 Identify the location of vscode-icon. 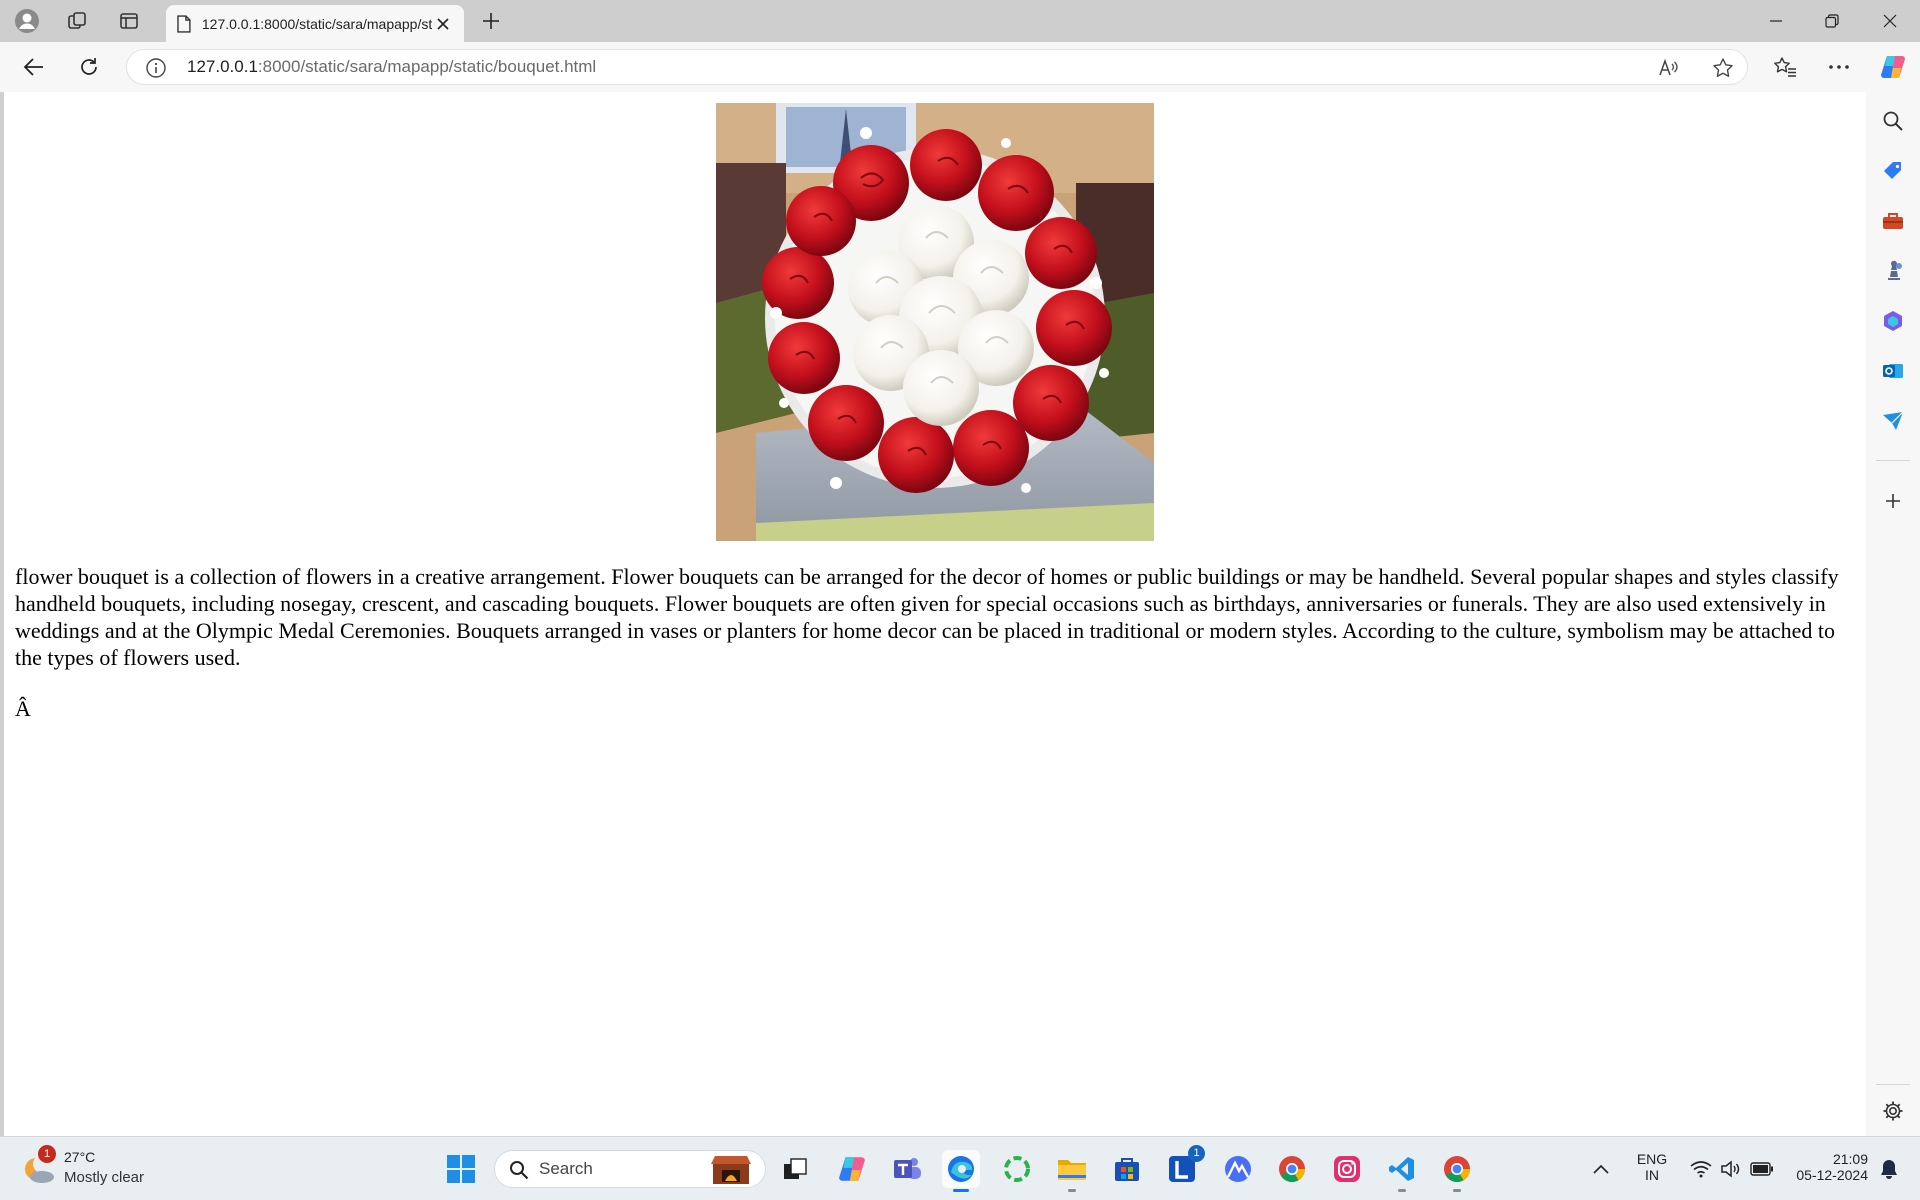
(1401, 1169).